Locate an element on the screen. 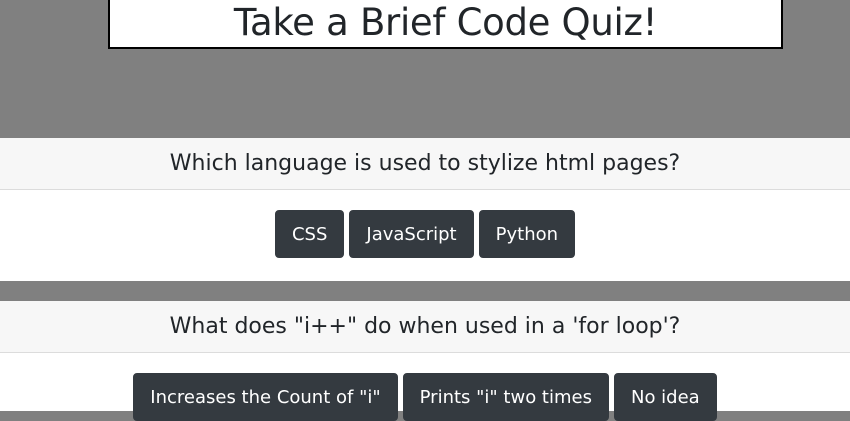  answer-button-increases-count: Increases the Count of "i" is located at coordinates (265, 397).